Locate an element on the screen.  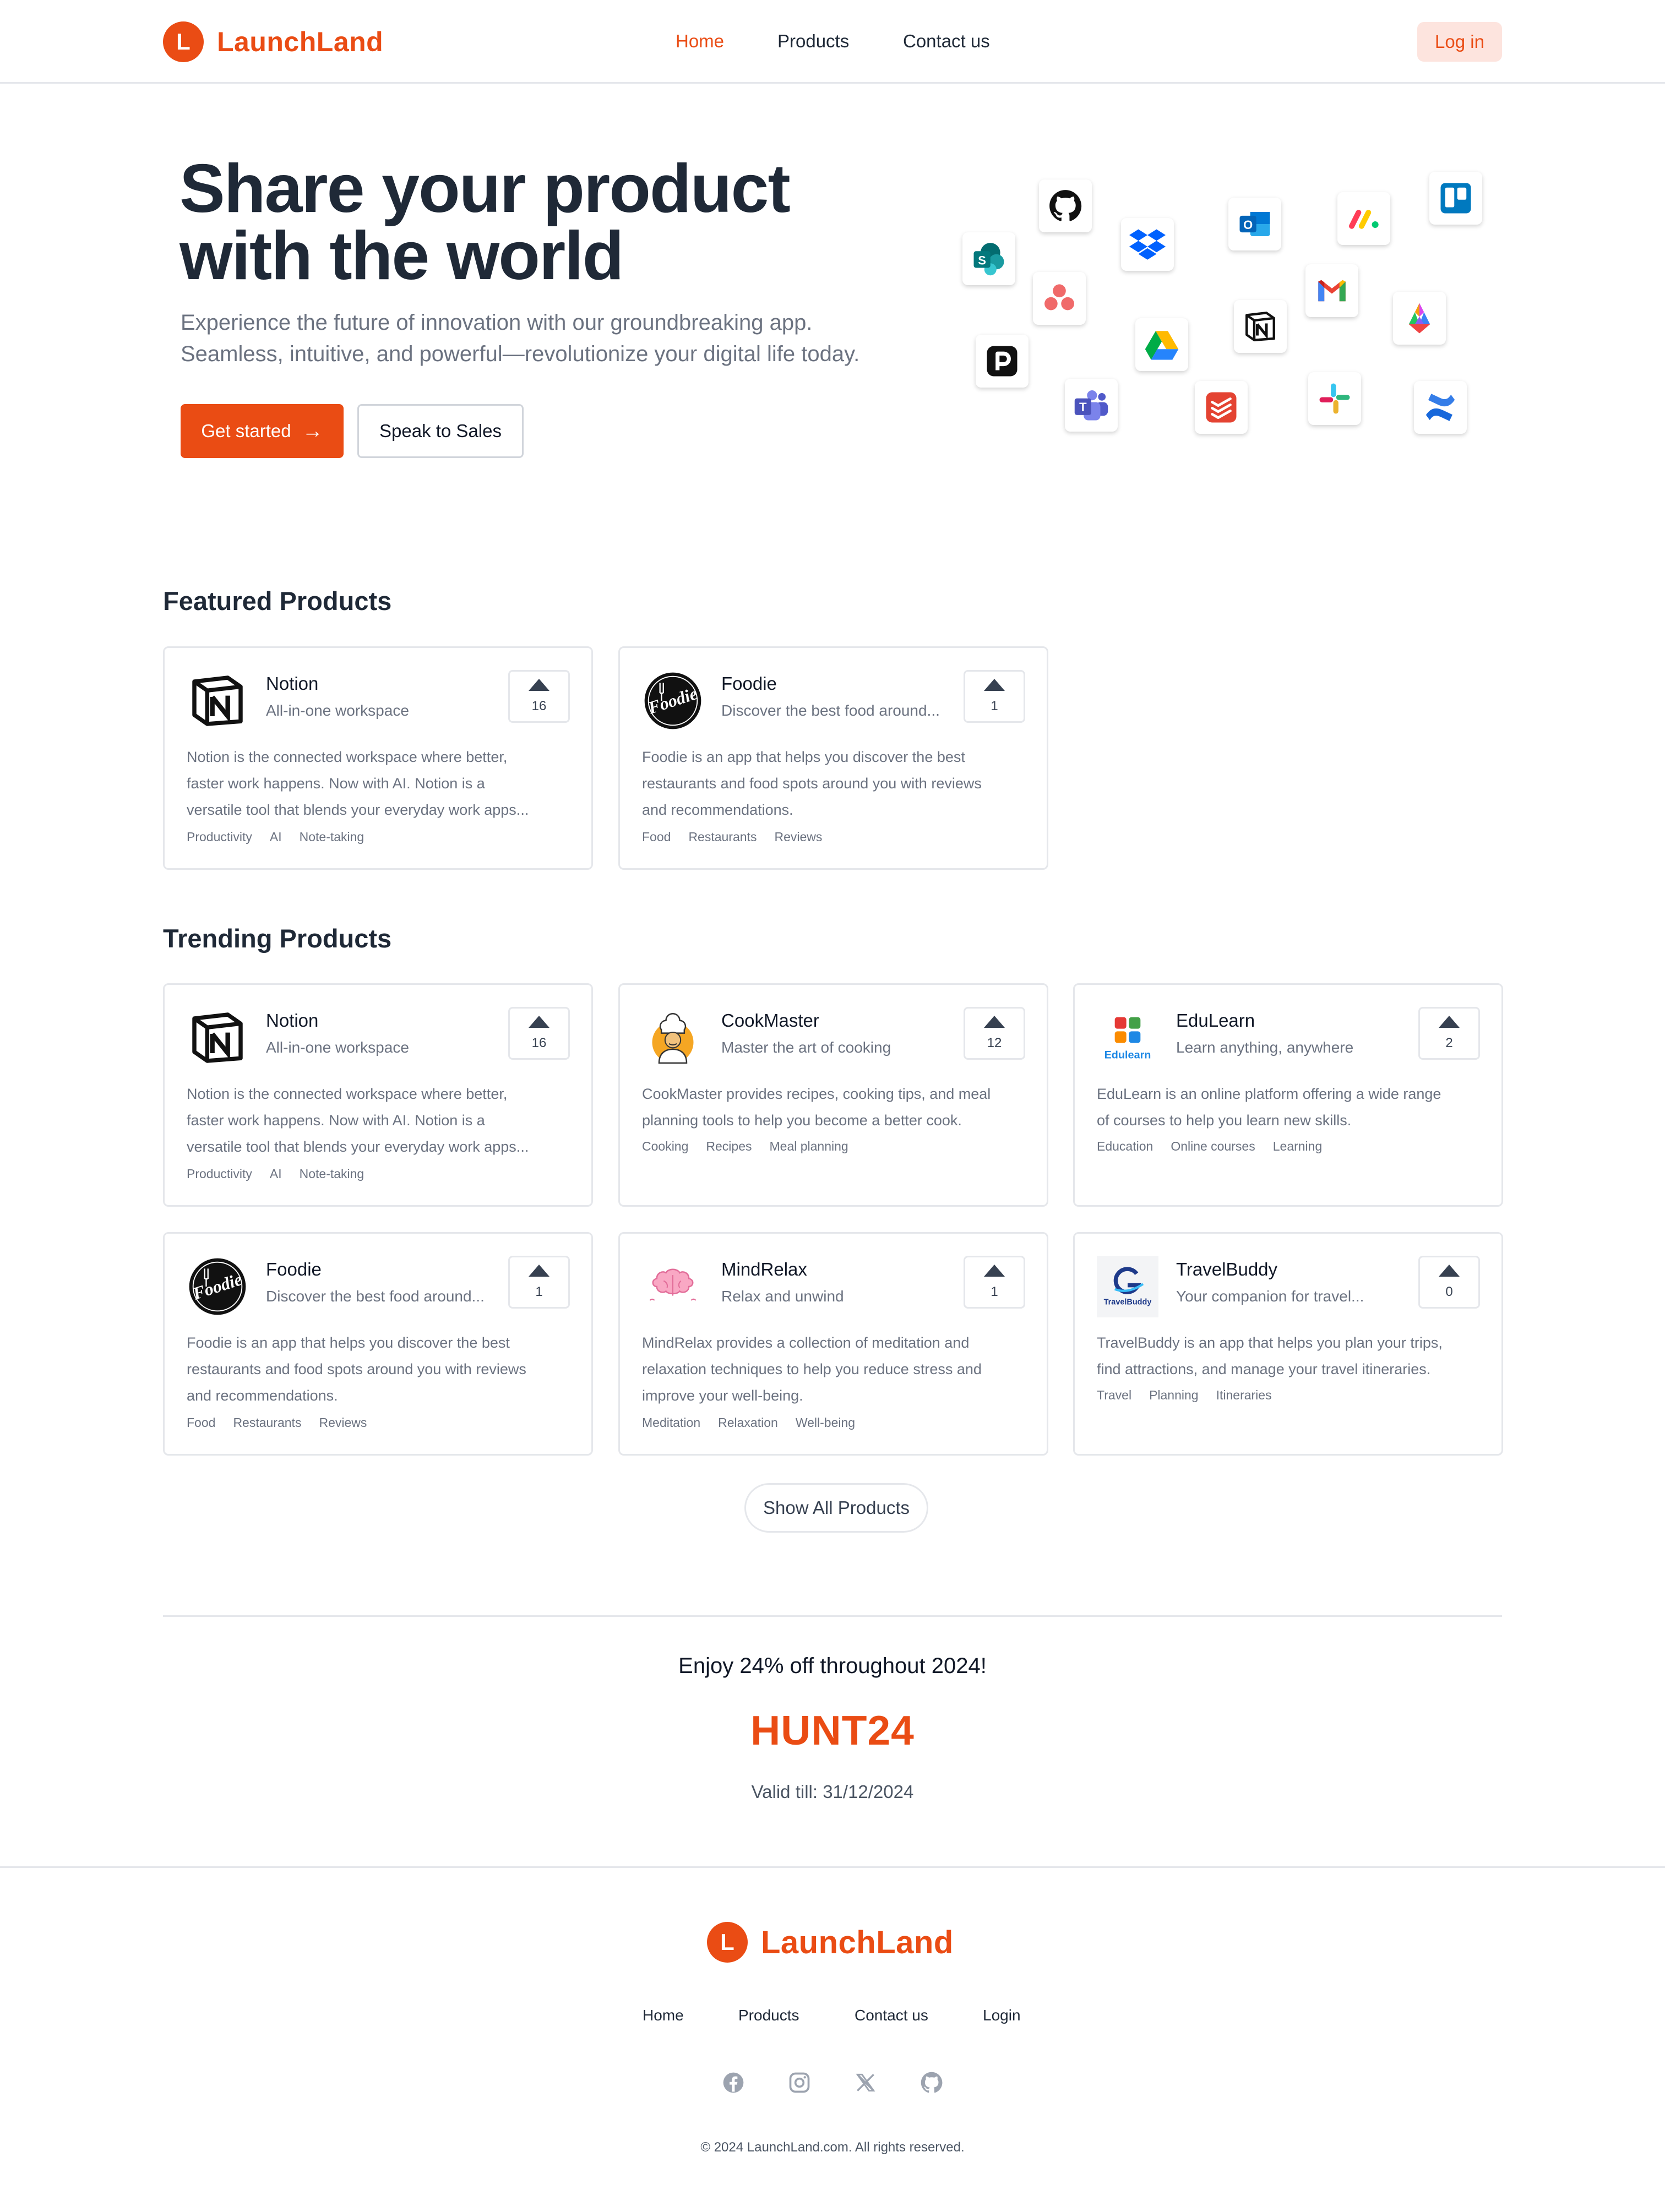
product-tags: Productivity AI Note-taking is located at coordinates (276, 1174).